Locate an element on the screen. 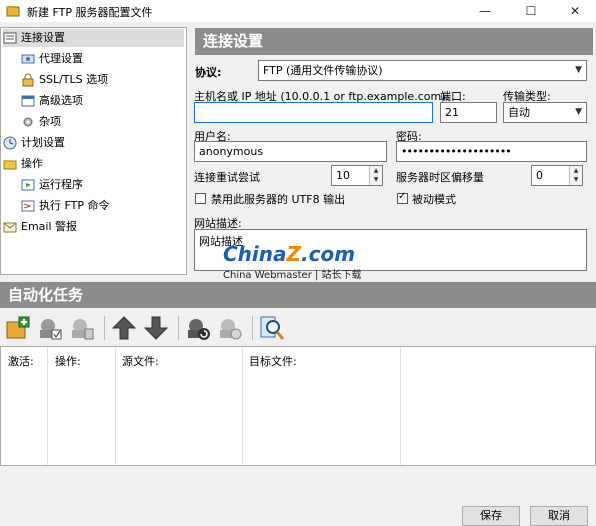  folder-icon is located at coordinates (10, 165).